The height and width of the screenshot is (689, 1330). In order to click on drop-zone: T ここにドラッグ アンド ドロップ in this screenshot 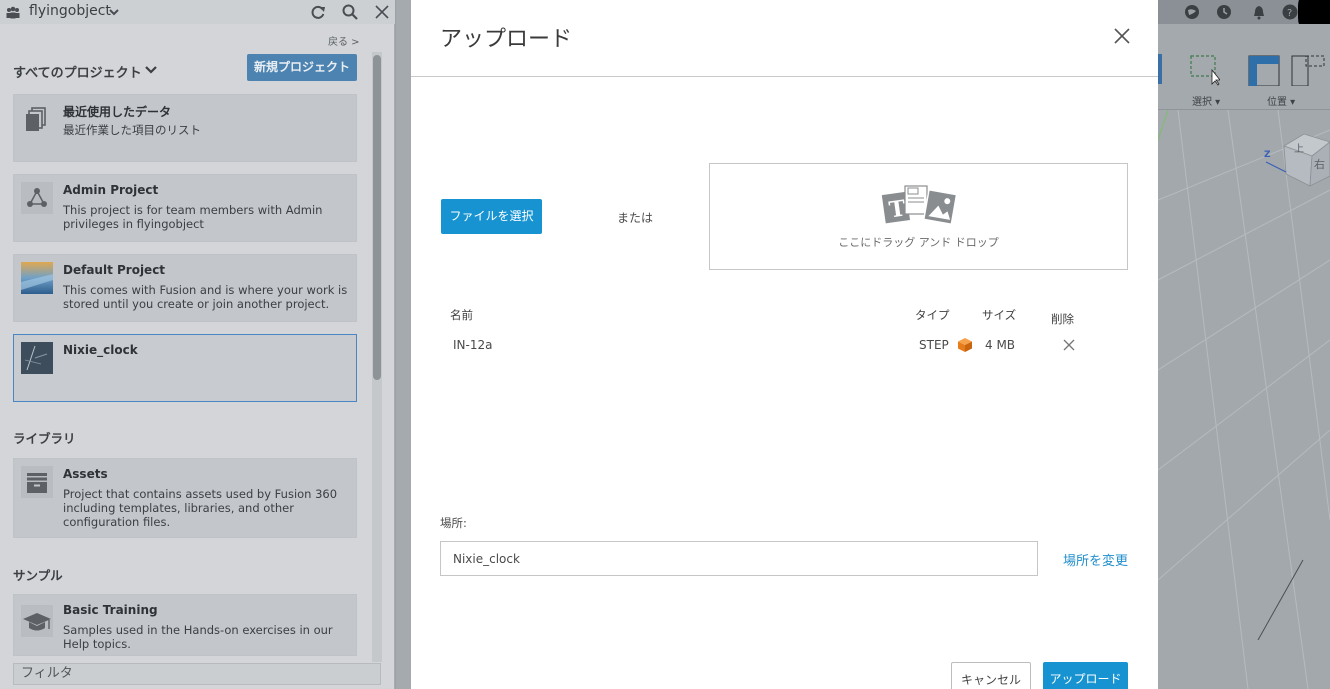, I will do `click(918, 216)`.